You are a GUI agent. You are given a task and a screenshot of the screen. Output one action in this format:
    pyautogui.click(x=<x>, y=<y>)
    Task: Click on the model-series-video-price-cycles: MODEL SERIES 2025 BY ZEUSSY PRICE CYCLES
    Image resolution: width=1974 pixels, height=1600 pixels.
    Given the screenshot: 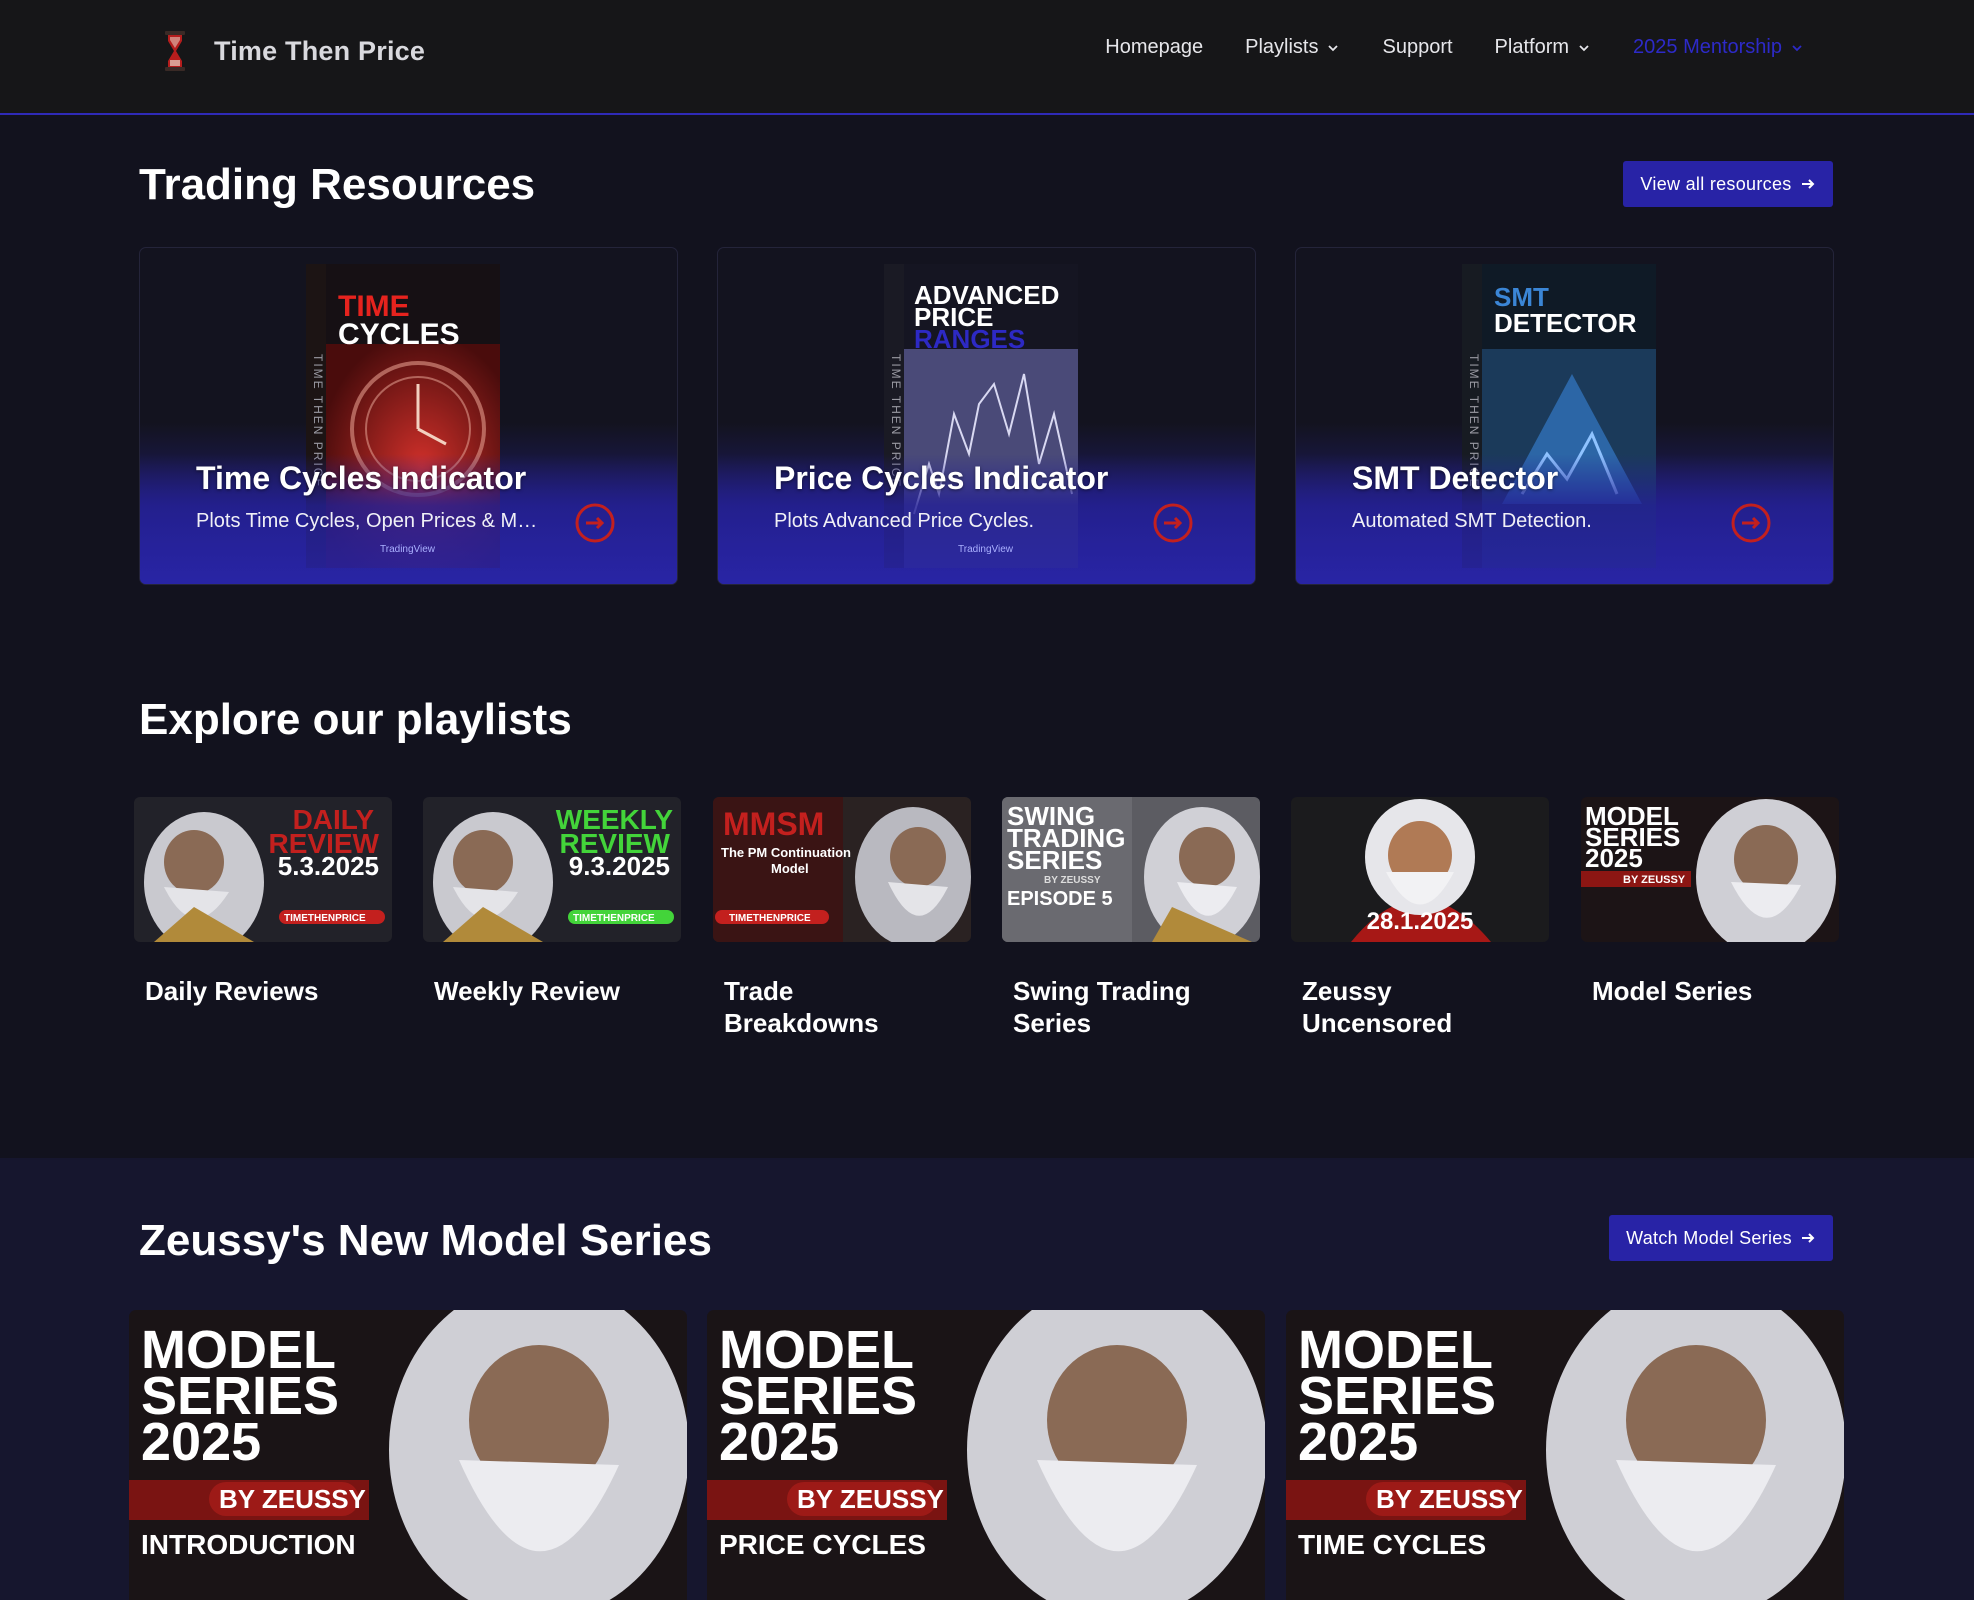 What is the action you would take?
    pyautogui.click(x=986, y=1455)
    